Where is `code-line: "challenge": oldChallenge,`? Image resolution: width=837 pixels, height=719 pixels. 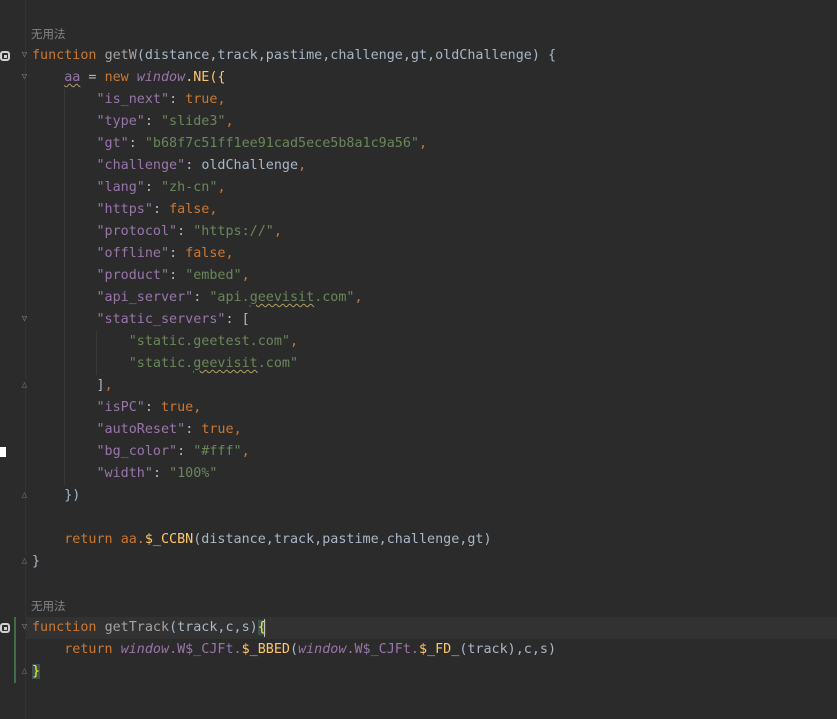 code-line: "challenge": oldChallenge, is located at coordinates (169, 166).